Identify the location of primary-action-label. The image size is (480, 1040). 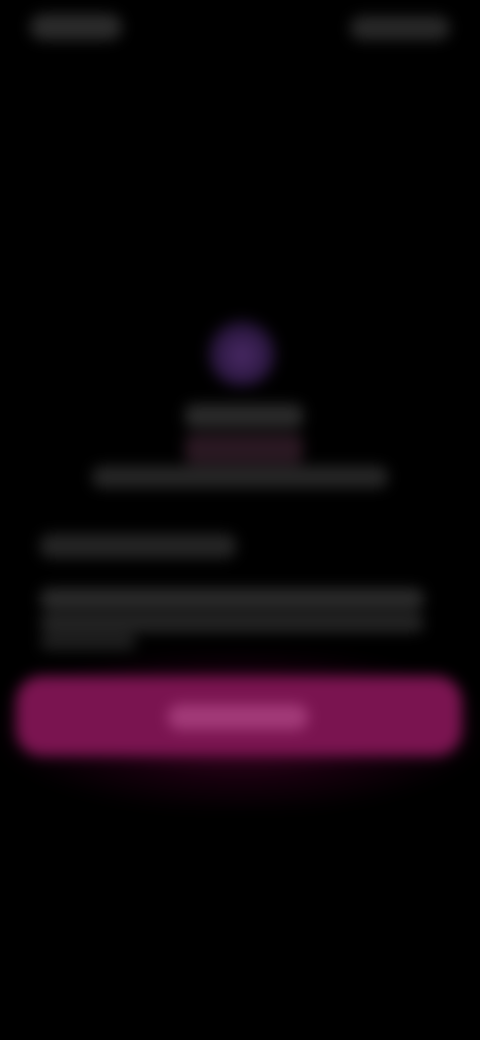
(238, 717).